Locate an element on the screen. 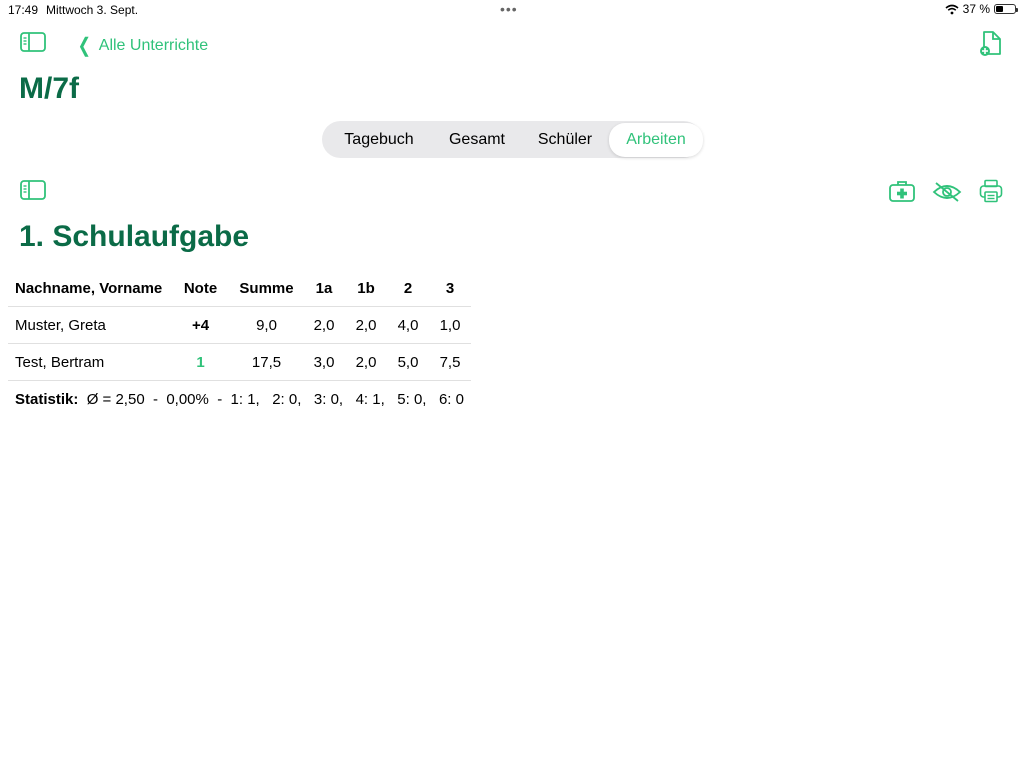 This screenshot has height=768, width=1024. column-header-name: Nachname, Vorname is located at coordinates (89, 288).